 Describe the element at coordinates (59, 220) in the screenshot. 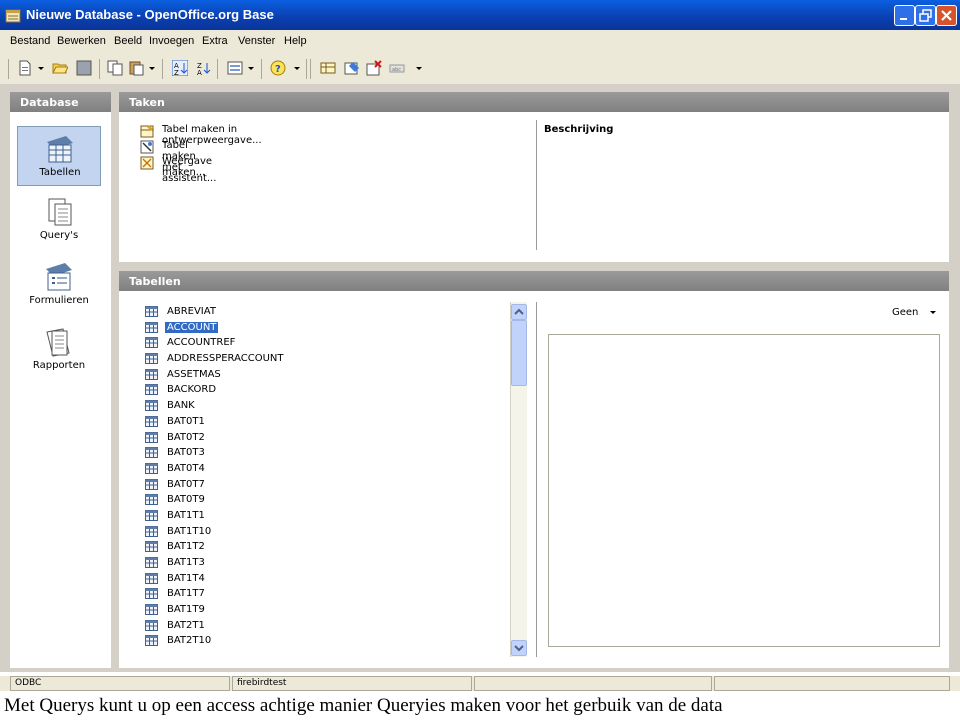

I see `database-item-querys: Query's` at that location.